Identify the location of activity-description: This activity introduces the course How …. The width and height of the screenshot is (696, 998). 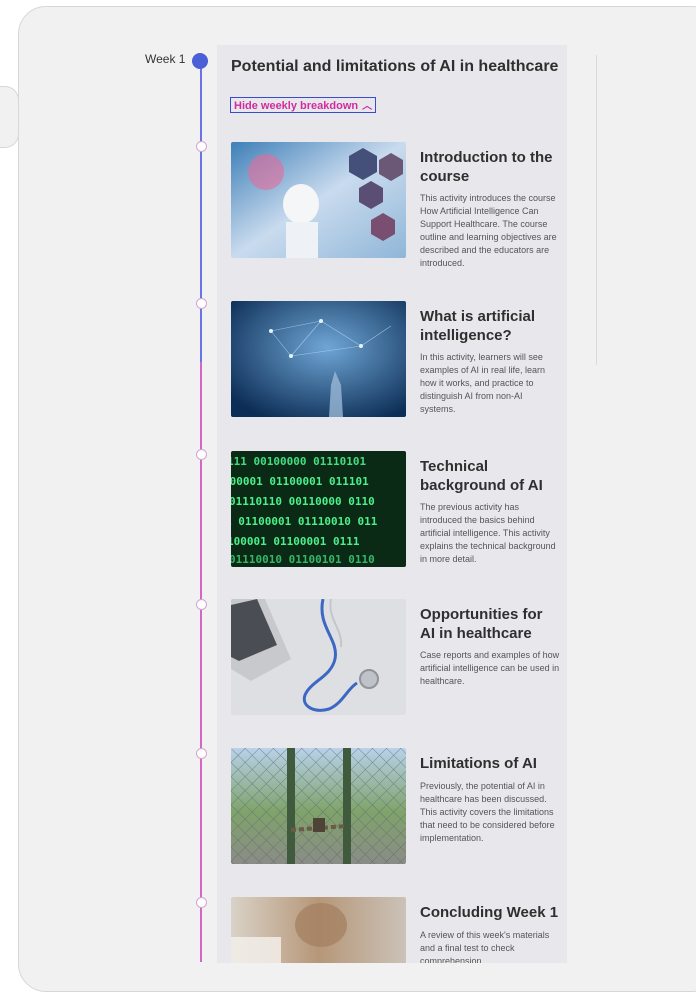
(488, 230).